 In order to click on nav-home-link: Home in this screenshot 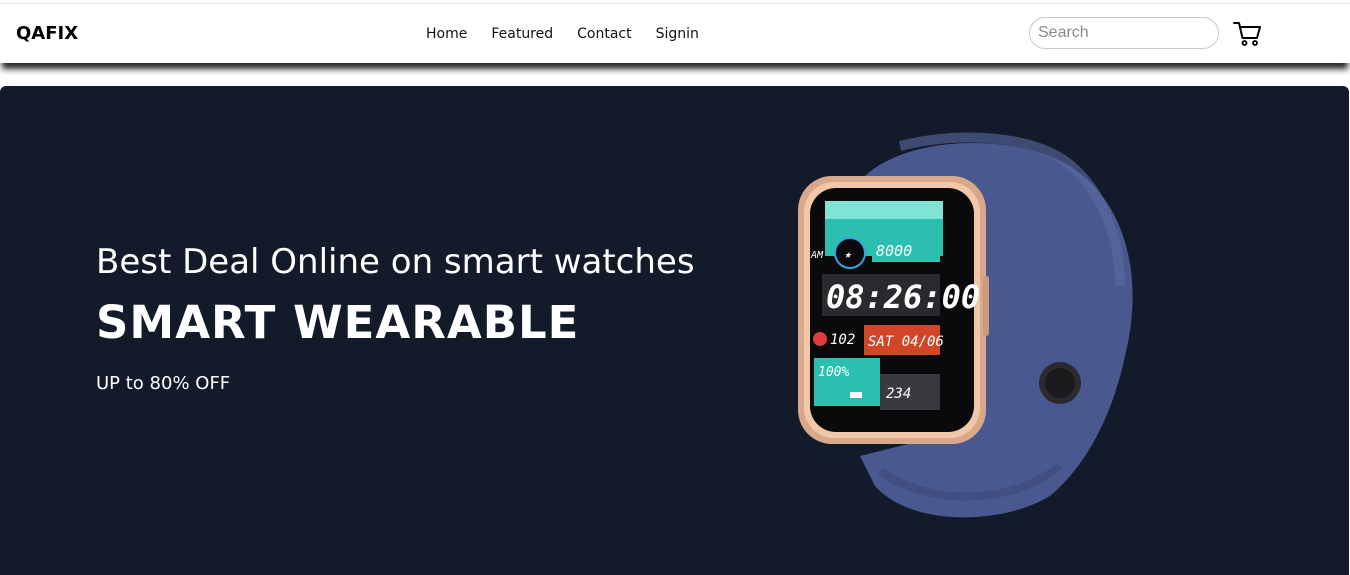, I will do `click(446, 34)`.